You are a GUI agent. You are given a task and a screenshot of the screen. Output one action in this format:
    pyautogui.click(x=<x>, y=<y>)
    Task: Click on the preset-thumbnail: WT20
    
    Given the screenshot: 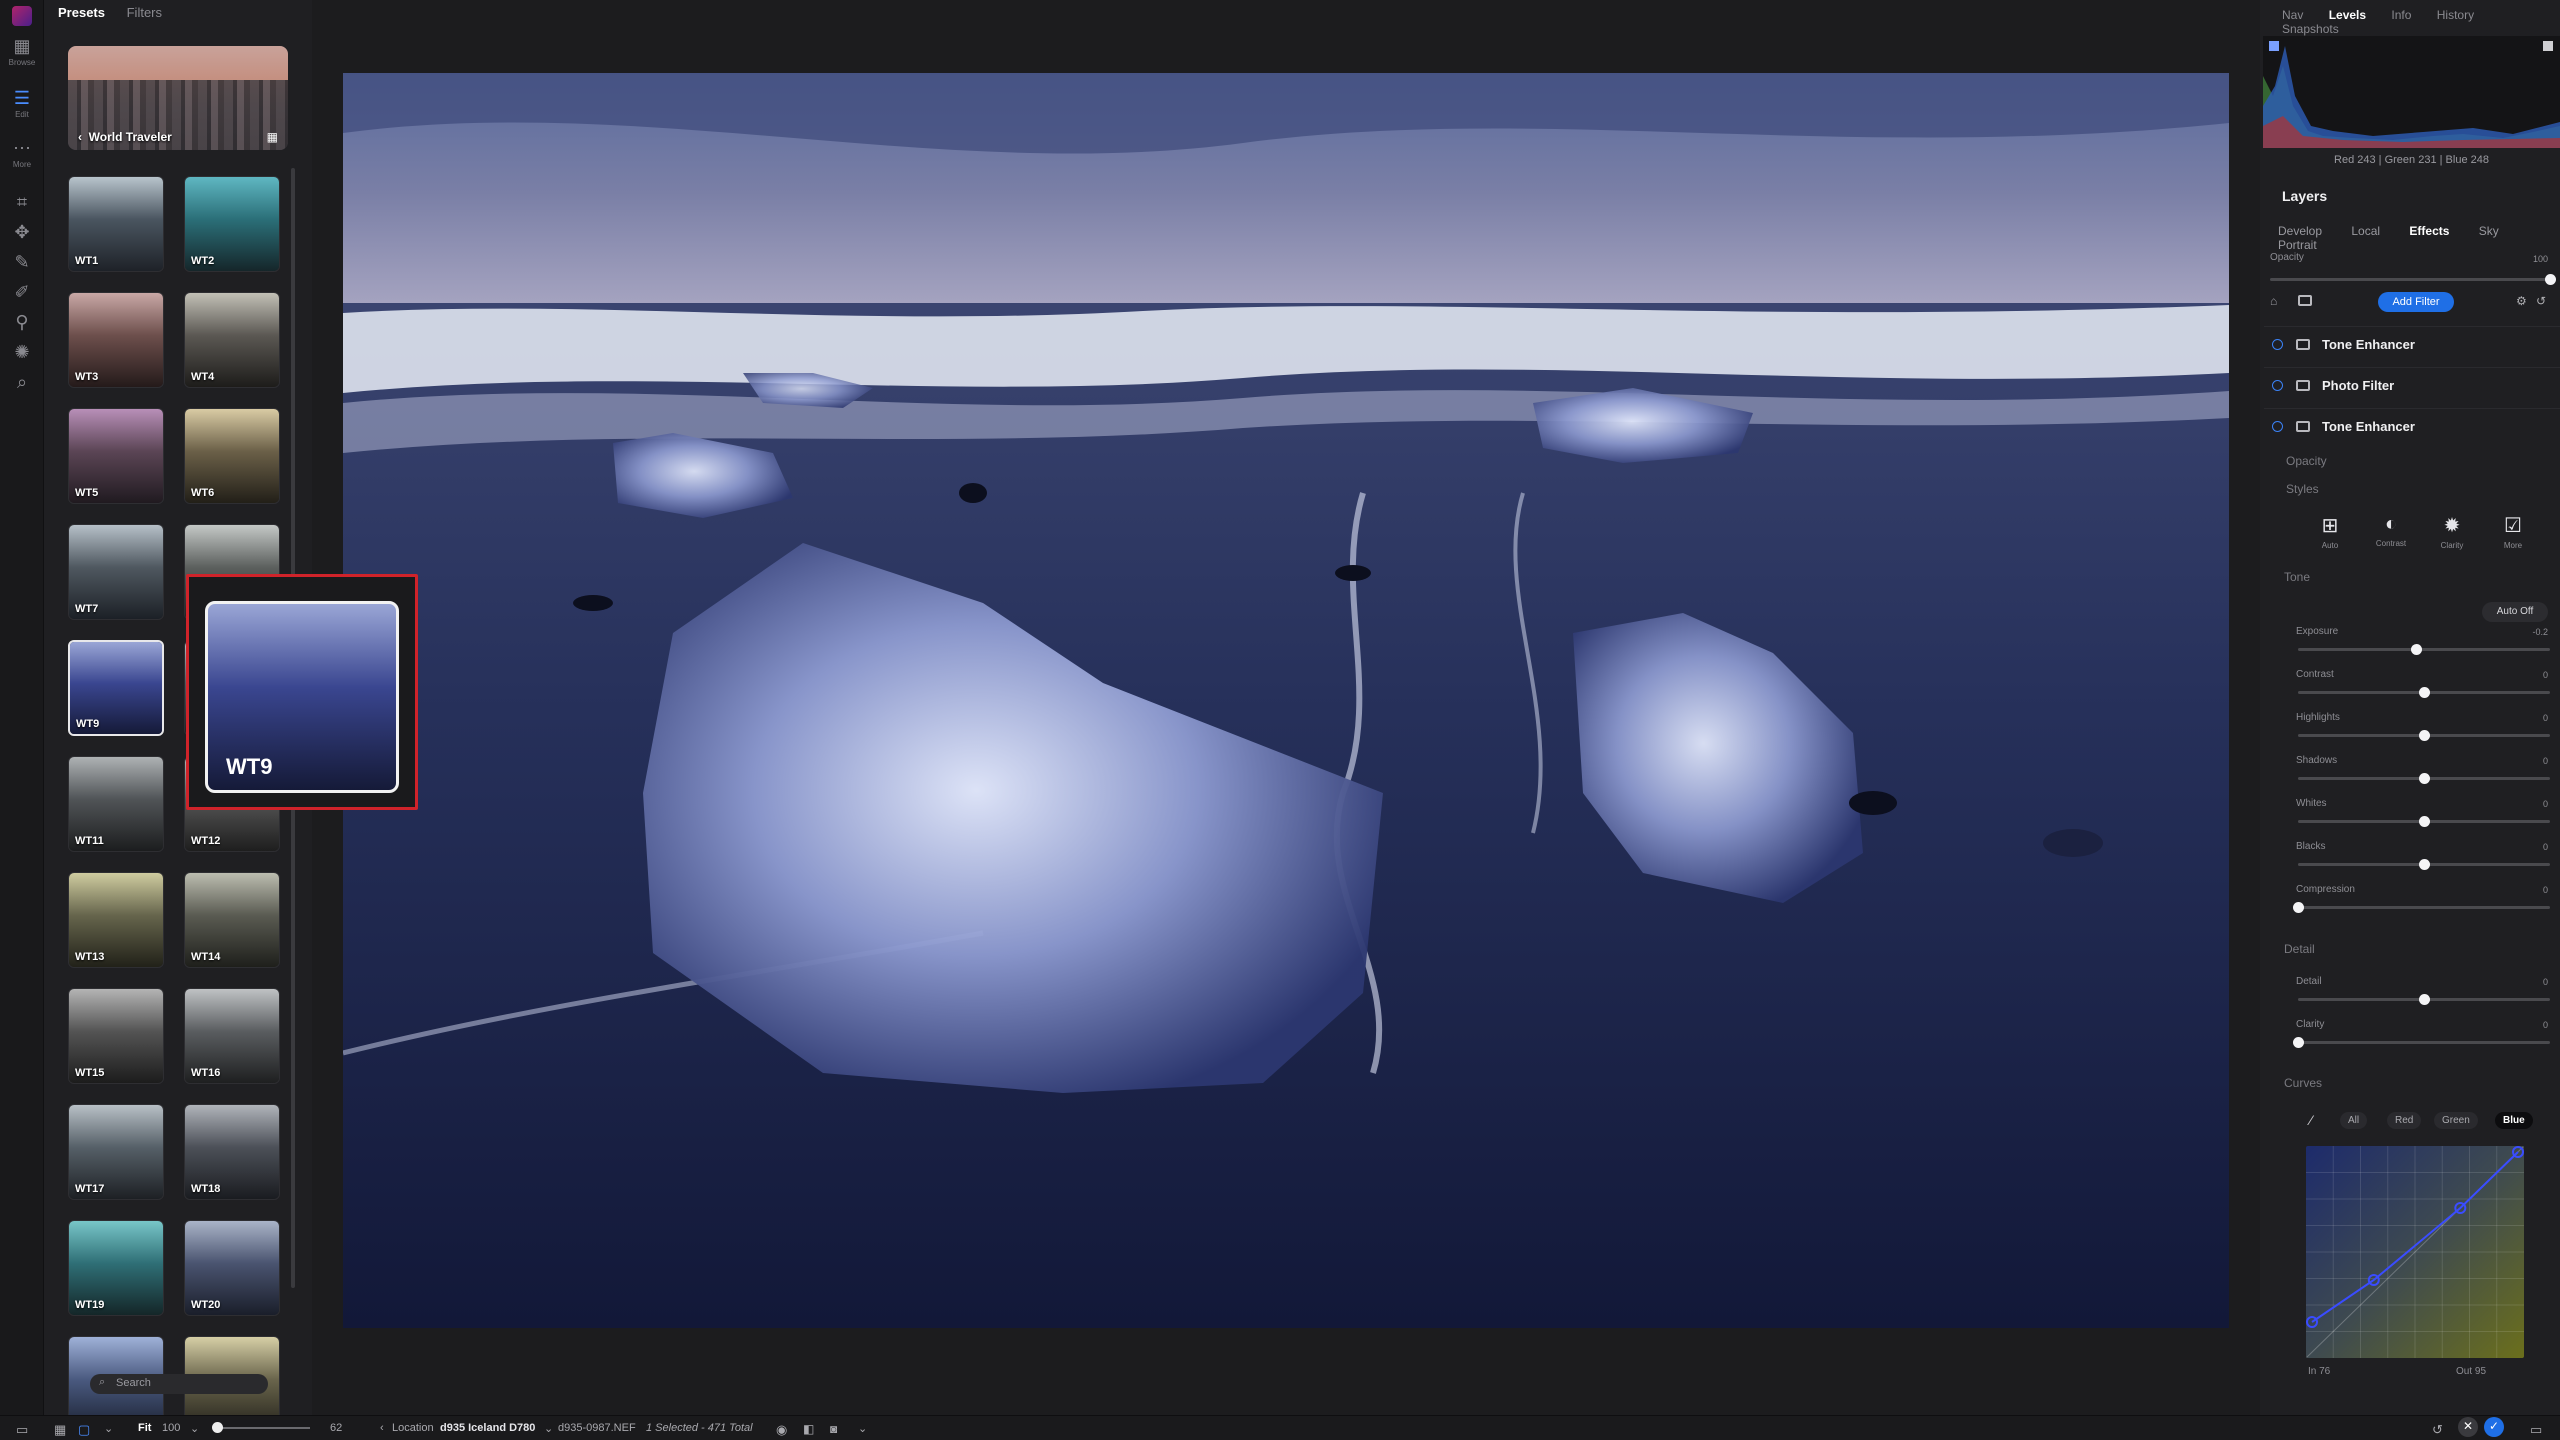 What is the action you would take?
    pyautogui.click(x=232, y=1268)
    